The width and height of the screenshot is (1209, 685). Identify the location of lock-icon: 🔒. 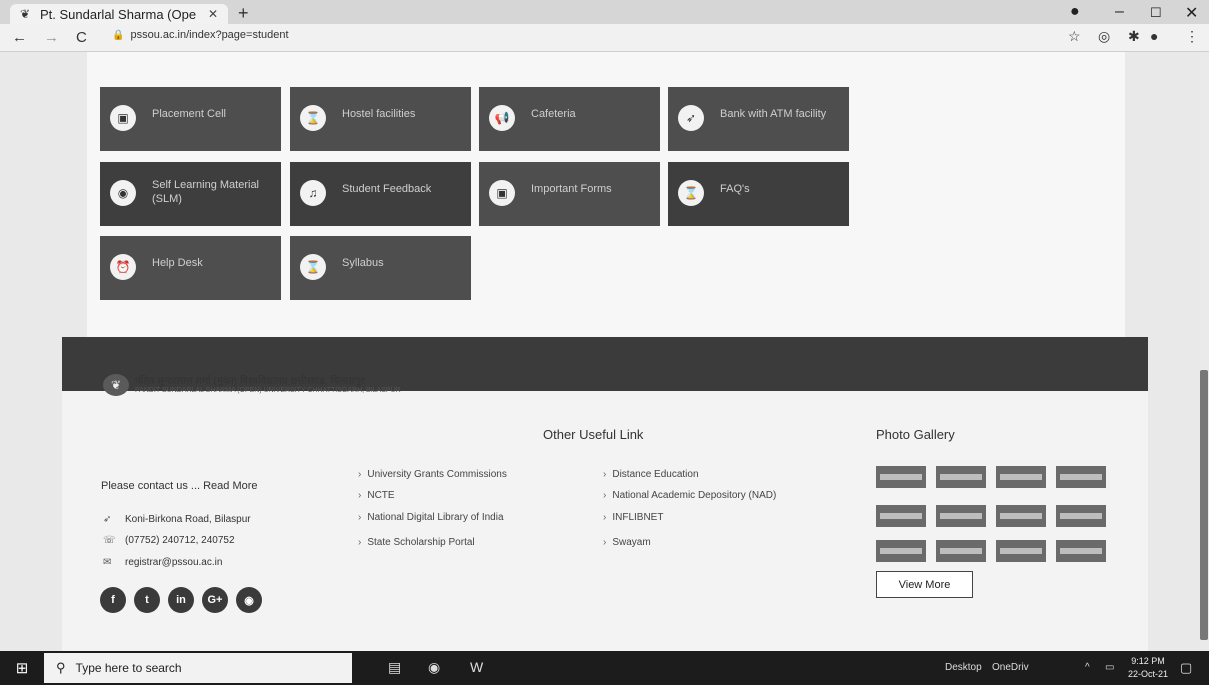
(118, 35).